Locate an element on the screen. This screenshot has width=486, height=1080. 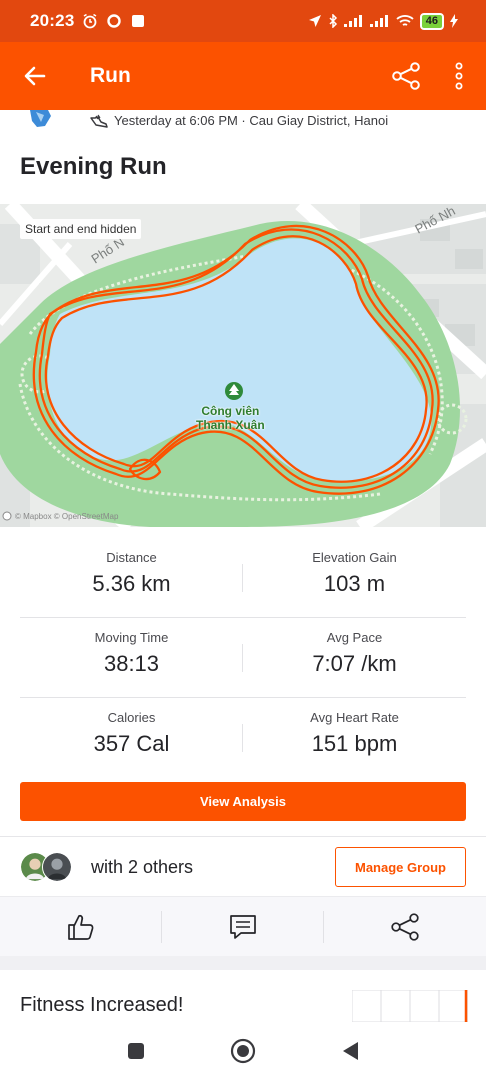
home-button is located at coordinates (243, 1051).